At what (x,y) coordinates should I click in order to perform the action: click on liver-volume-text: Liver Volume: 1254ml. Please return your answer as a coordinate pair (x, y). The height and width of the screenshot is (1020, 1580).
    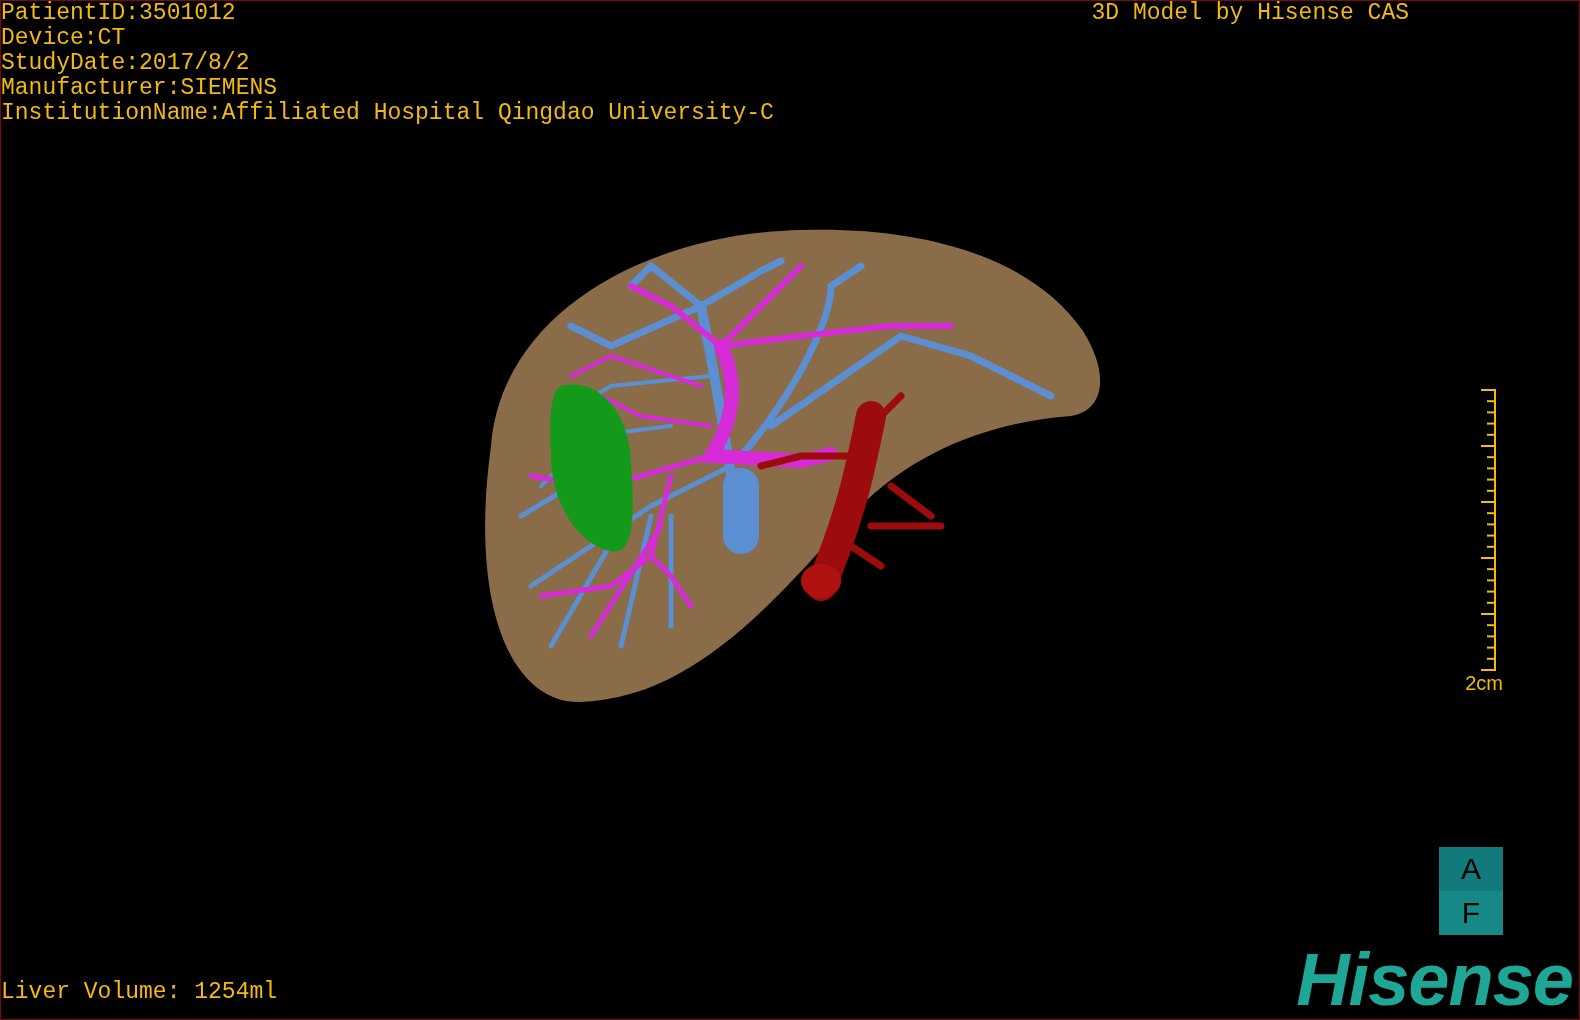
    Looking at the image, I should click on (139, 993).